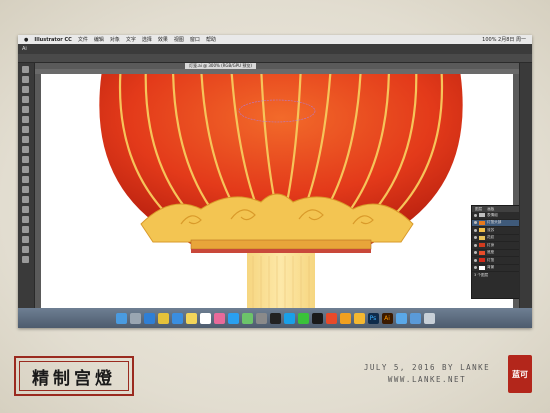  I want to click on launchpad-icon, so click(135, 318).